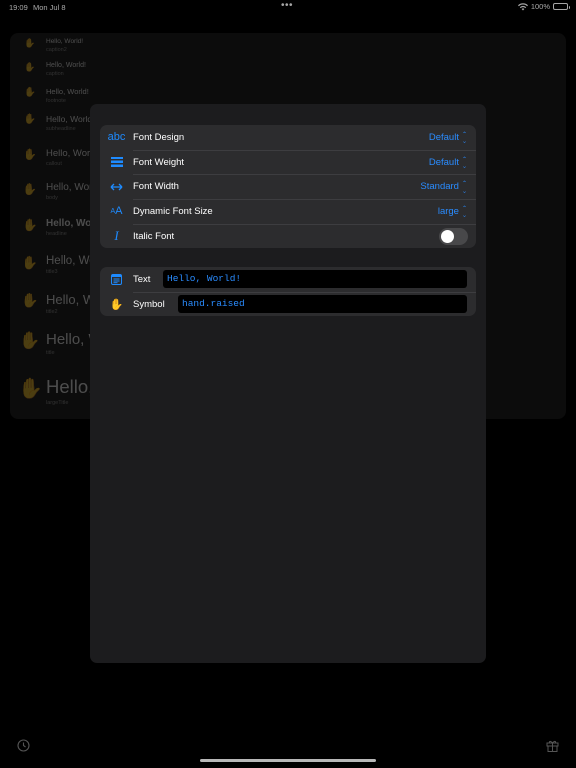 This screenshot has height=768, width=576. What do you see at coordinates (447, 236) in the screenshot?
I see `toggle-knob` at bounding box center [447, 236].